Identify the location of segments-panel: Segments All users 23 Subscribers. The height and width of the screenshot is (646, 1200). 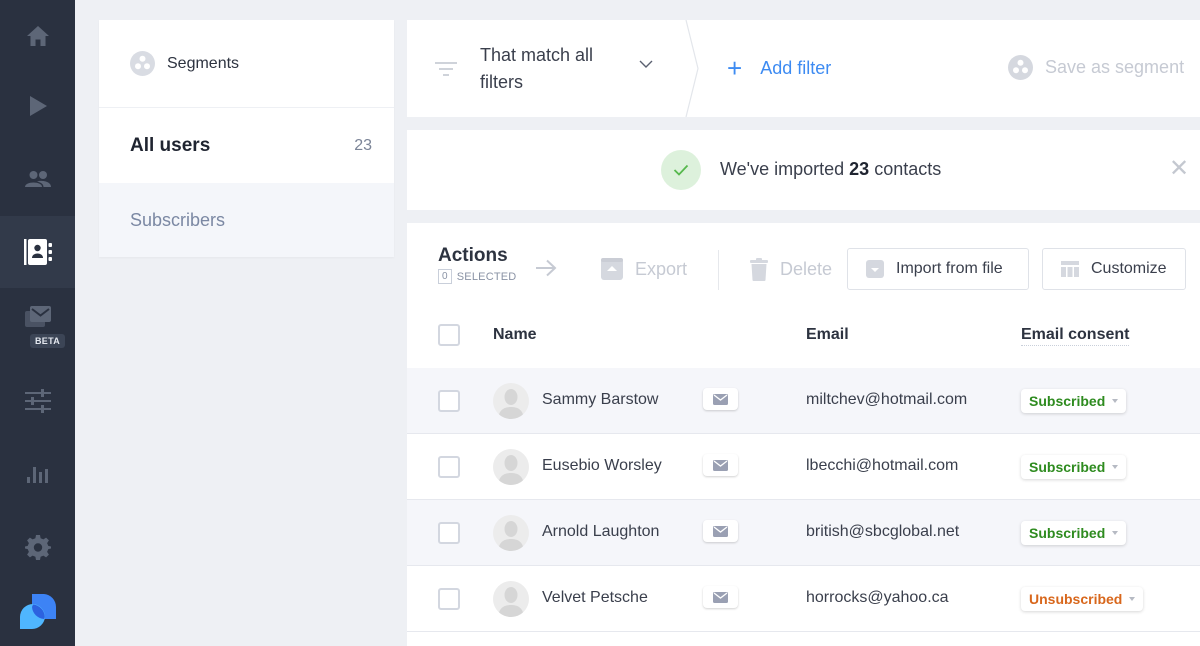
(246, 138).